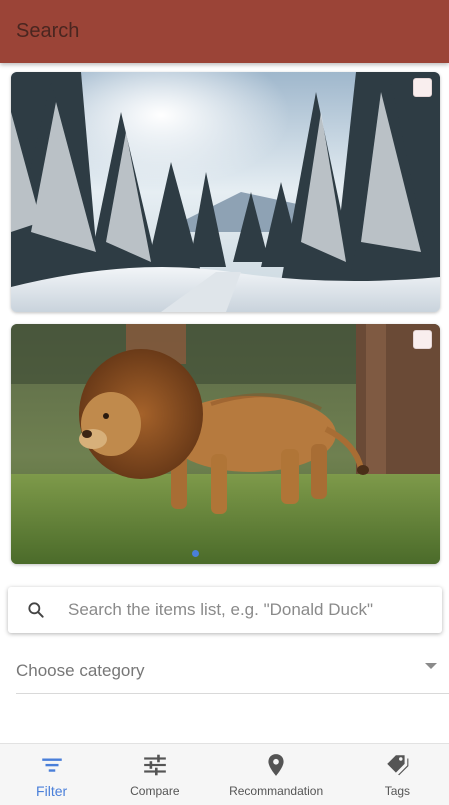 Image resolution: width=449 pixels, height=805 pixels. What do you see at coordinates (276, 765) in the screenshot?
I see `location-pin-icon` at bounding box center [276, 765].